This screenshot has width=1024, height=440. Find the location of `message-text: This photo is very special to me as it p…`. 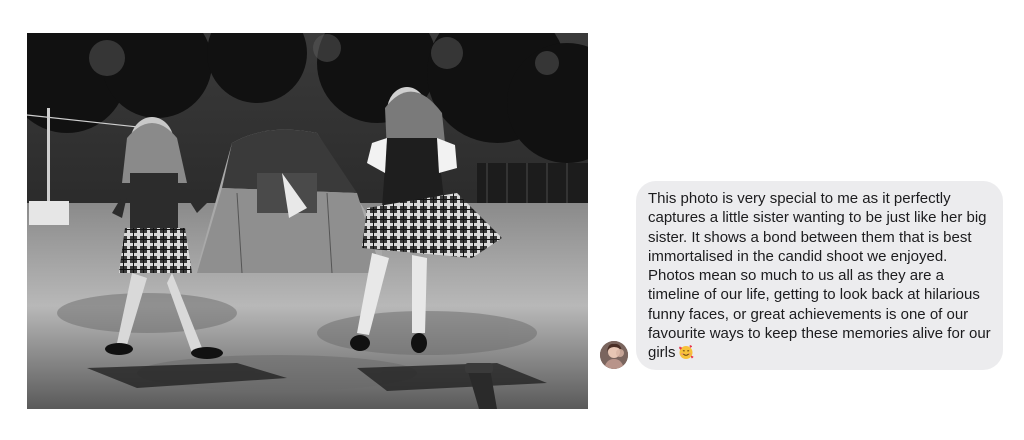

message-text: This photo is very special to me as it p… is located at coordinates (819, 276).